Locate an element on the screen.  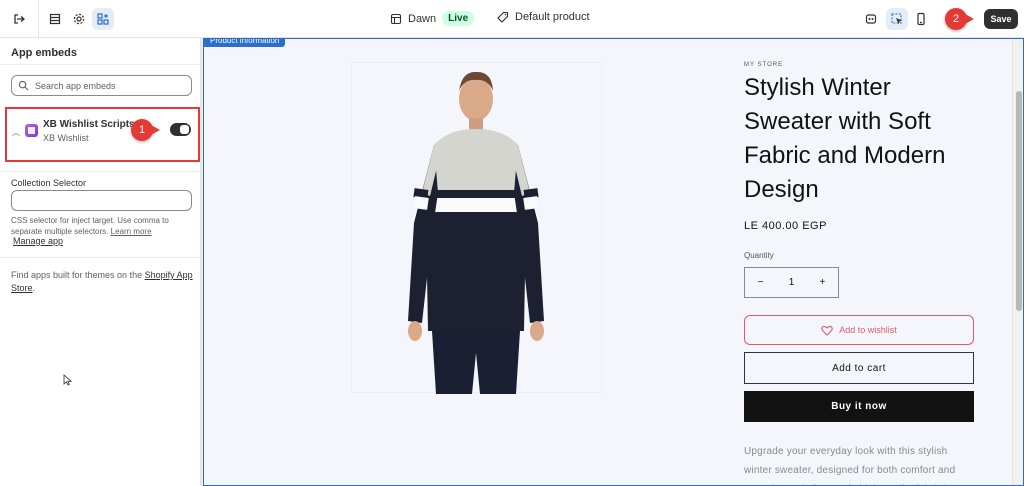
quantity-value: 1 is located at coordinates (792, 282).